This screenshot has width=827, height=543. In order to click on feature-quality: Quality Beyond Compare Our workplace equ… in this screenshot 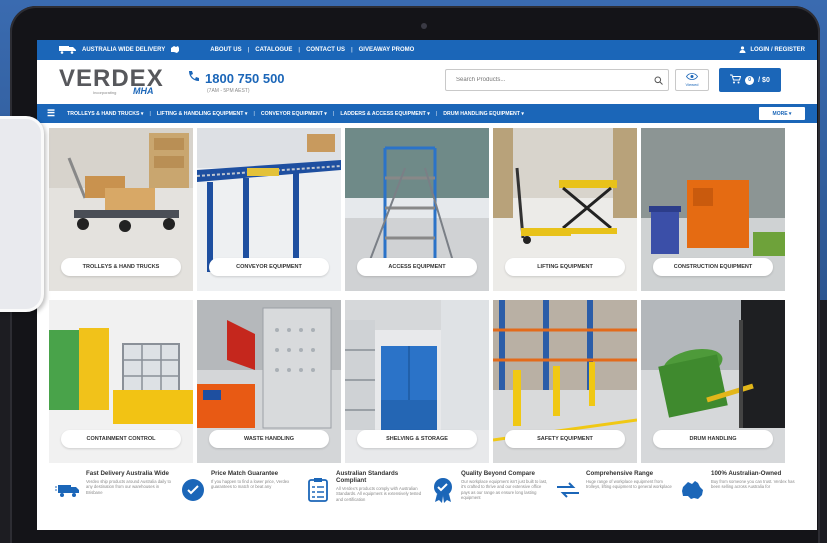, I will do `click(486, 498)`.